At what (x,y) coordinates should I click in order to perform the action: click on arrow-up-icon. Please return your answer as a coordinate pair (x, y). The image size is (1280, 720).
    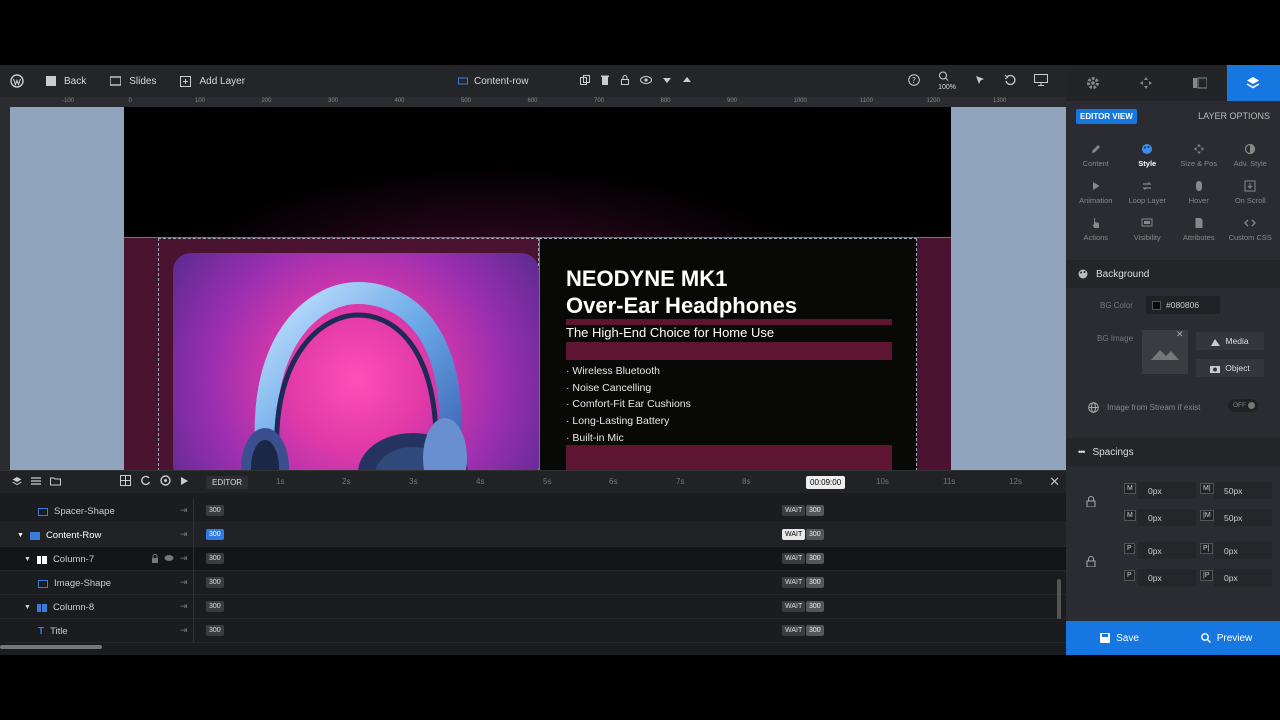
    Looking at the image, I should click on (687, 81).